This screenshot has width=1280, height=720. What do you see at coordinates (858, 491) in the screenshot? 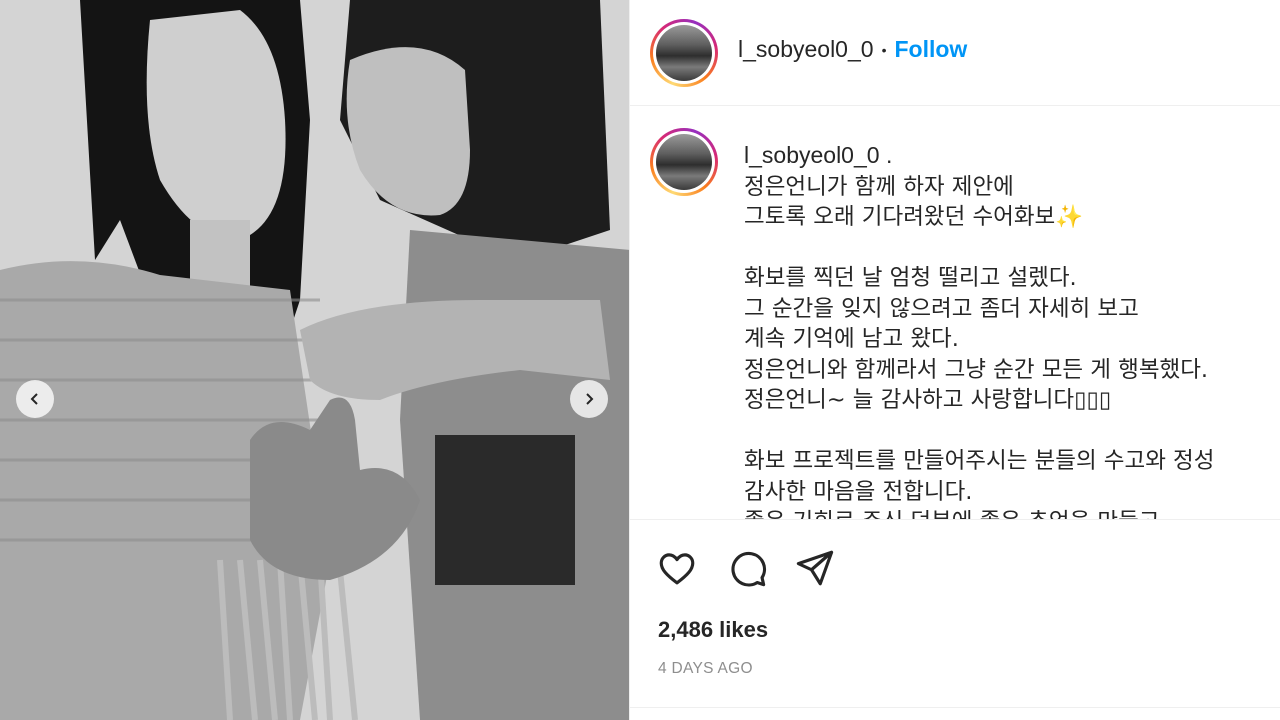
I see `caption-line: 감사한 마음을 전합니다.` at bounding box center [858, 491].